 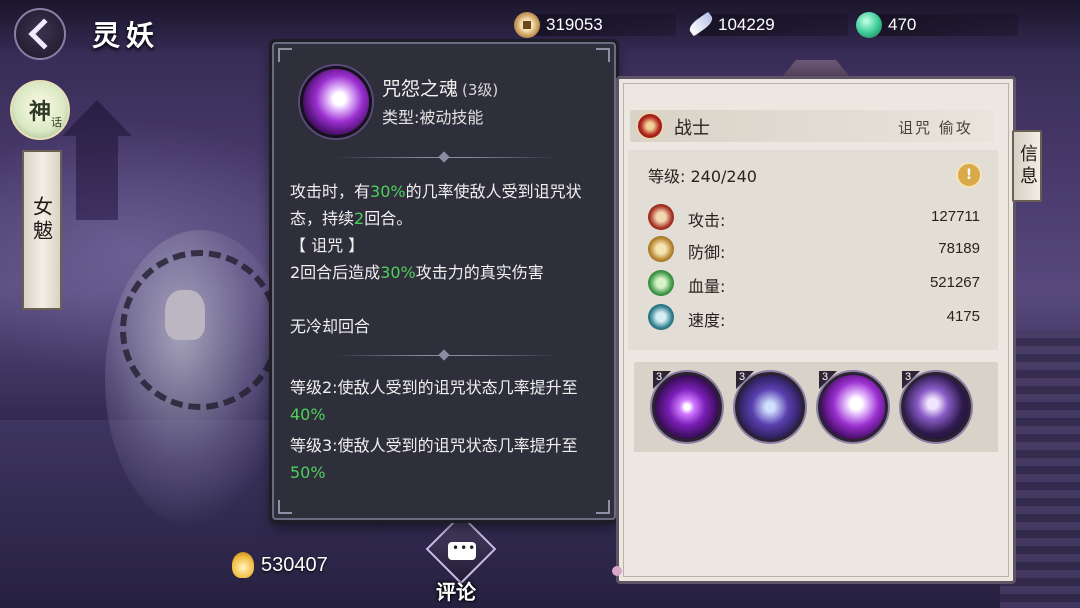 I want to click on skill-slot-3: 3, so click(x=853, y=406).